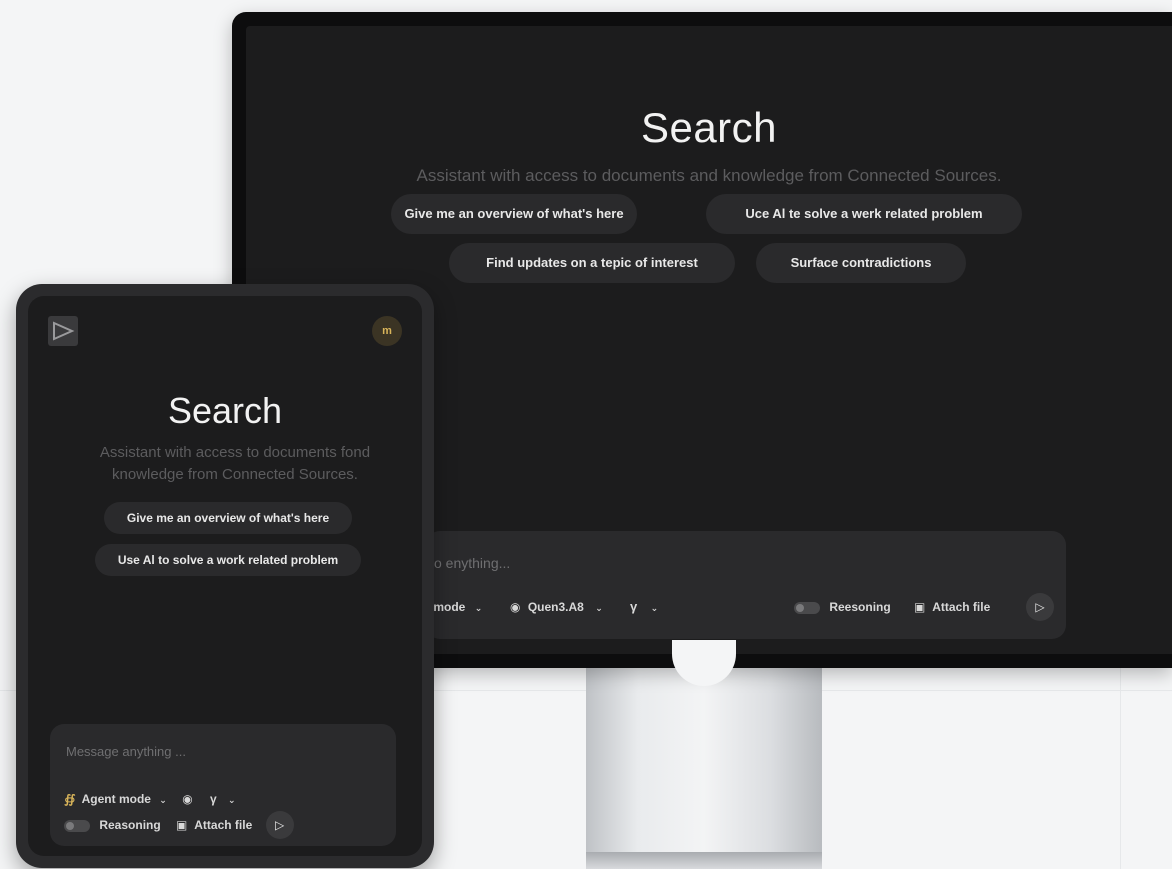 The width and height of the screenshot is (1172, 869). I want to click on input-toolbar-row: Reasoning ▣ Attach file ▷, so click(229, 825).